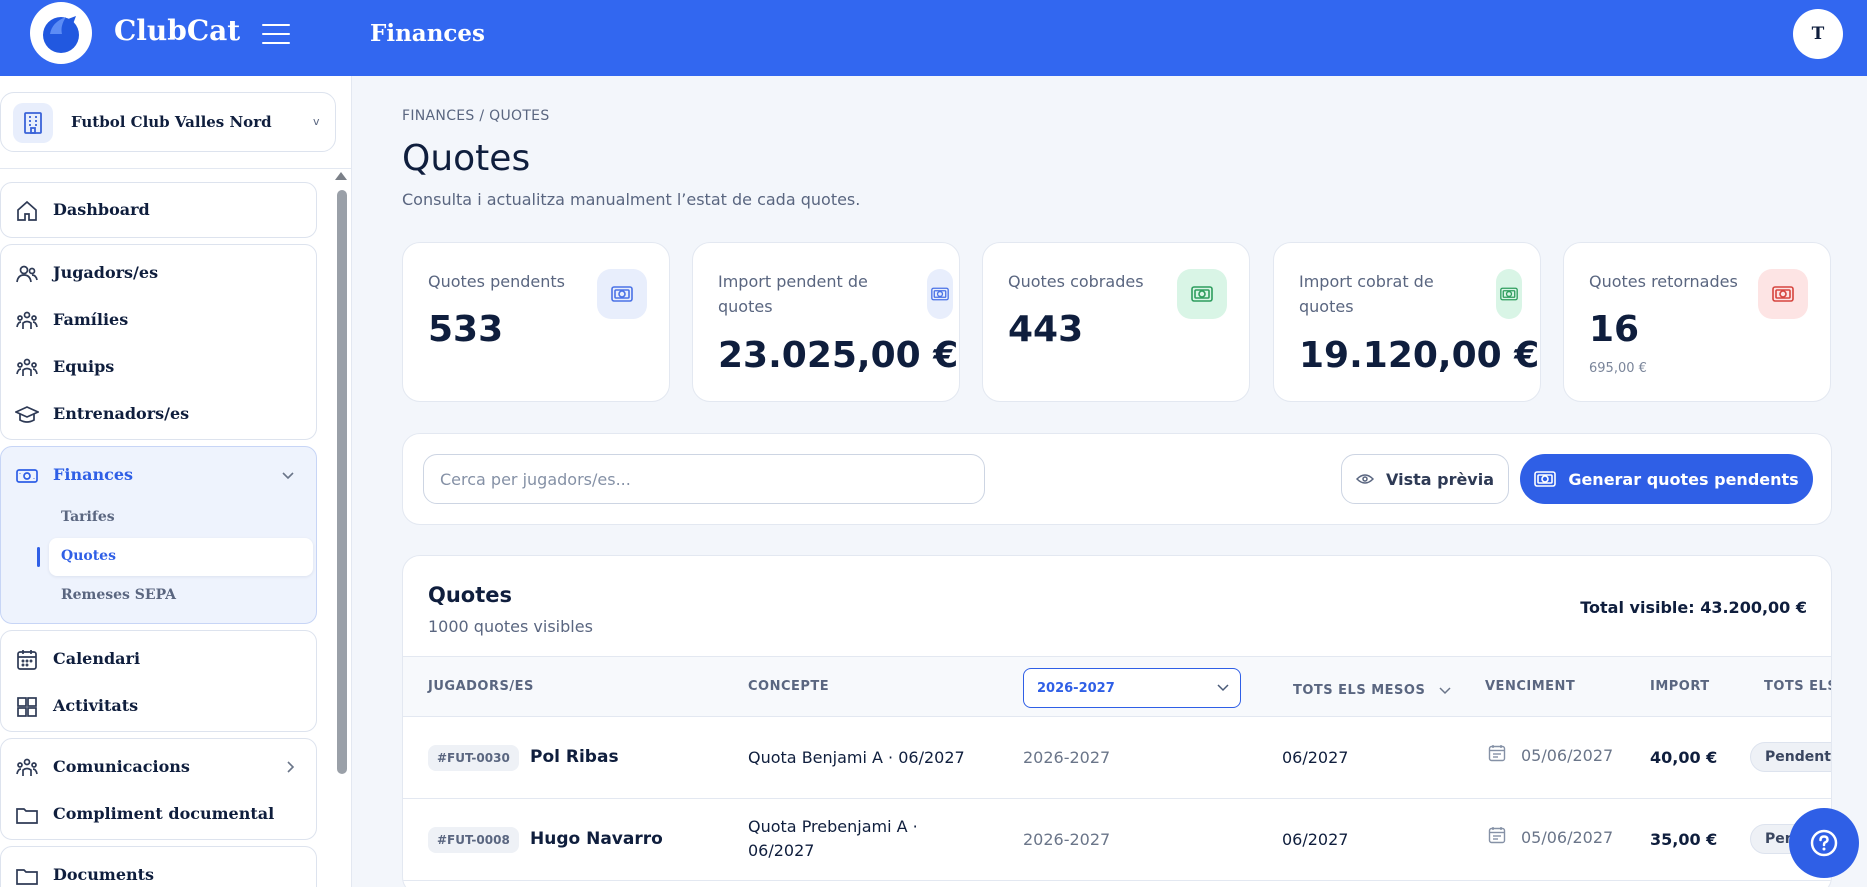 Image resolution: width=1867 pixels, height=887 pixels. What do you see at coordinates (27, 320) in the screenshot?
I see `family-icon` at bounding box center [27, 320].